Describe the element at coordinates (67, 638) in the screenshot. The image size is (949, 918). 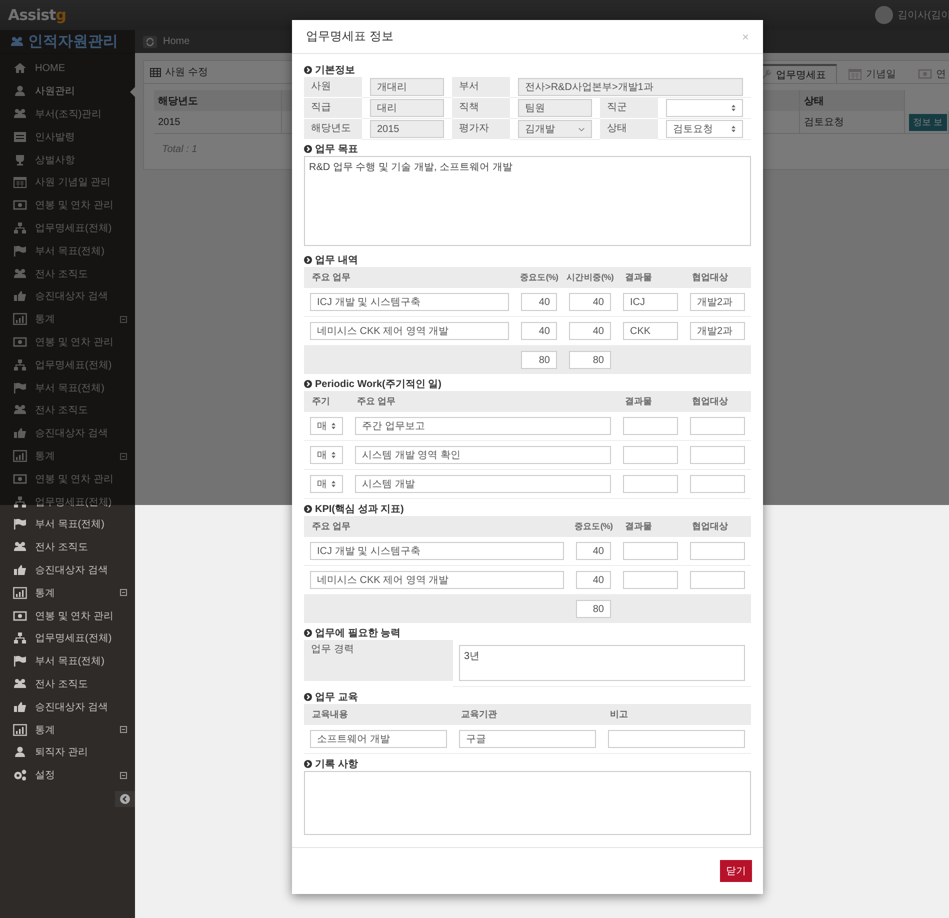
I see `sidebar-item: 업무명세표(전체)` at that location.